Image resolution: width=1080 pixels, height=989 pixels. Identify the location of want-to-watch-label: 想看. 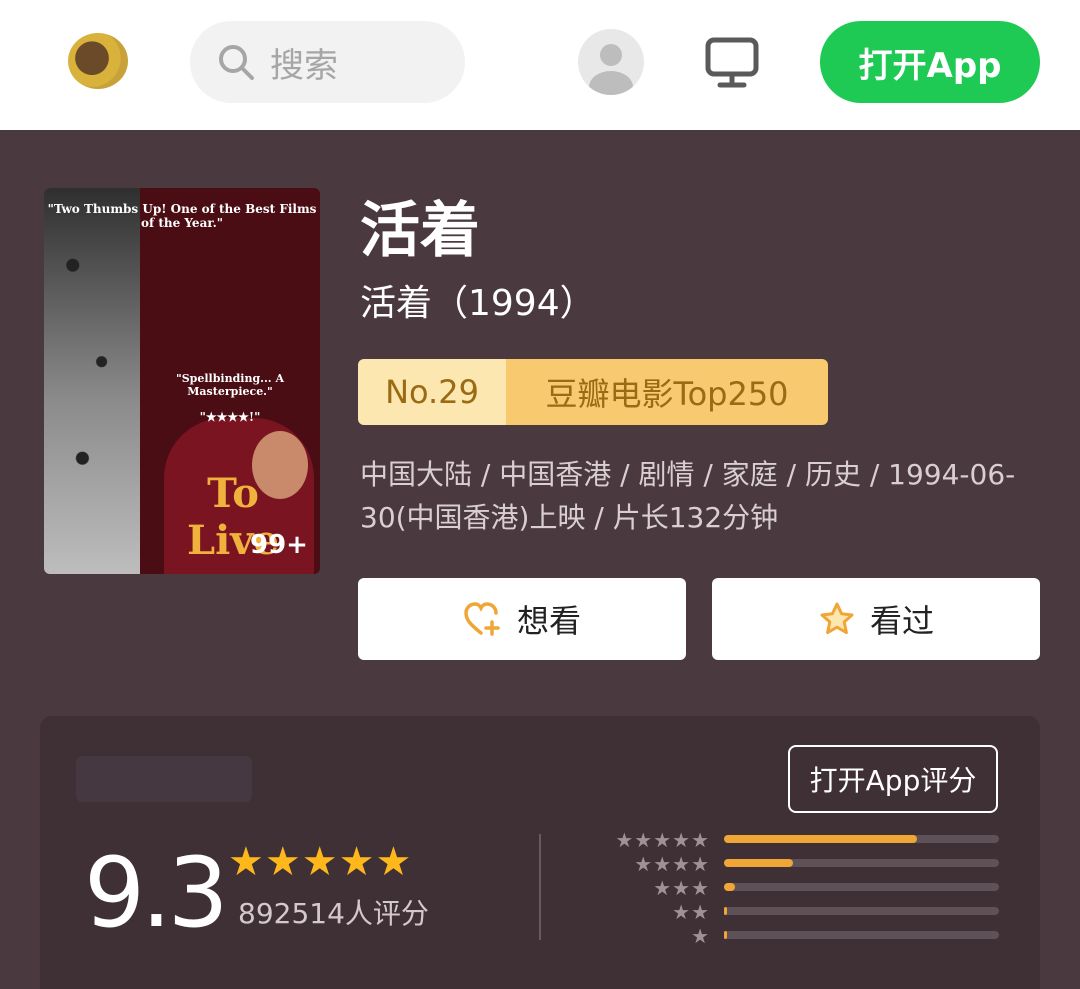
(548, 621).